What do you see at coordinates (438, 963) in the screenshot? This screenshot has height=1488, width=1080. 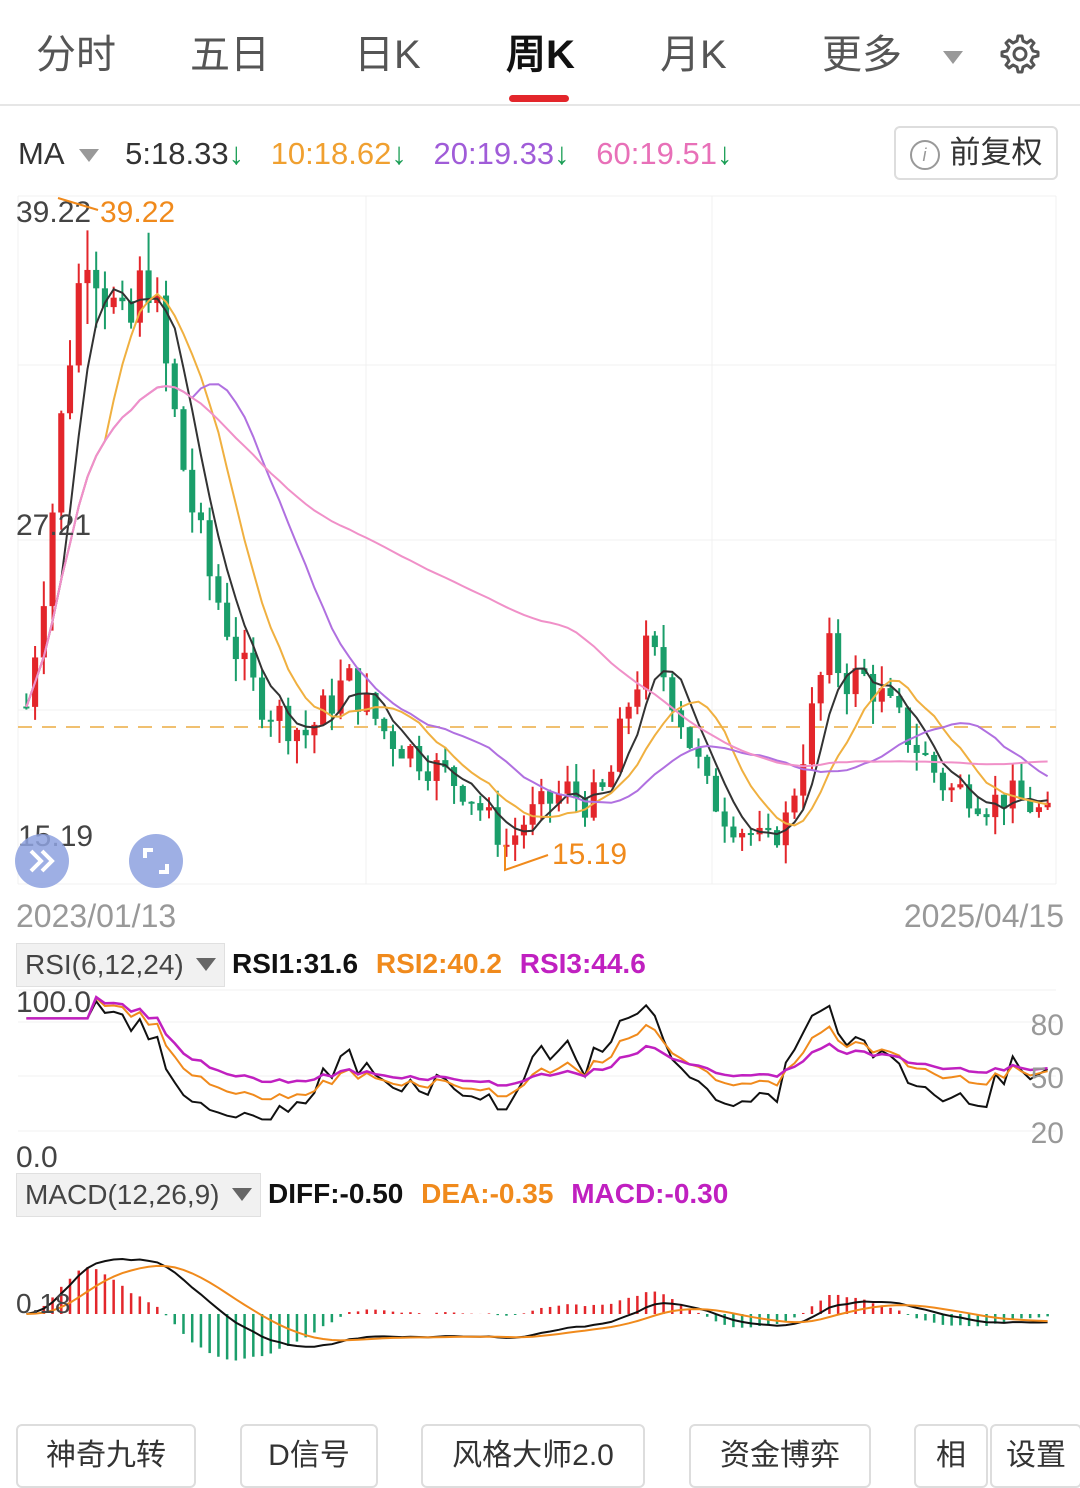 I see `rsi2-value: RSI2:40.2` at bounding box center [438, 963].